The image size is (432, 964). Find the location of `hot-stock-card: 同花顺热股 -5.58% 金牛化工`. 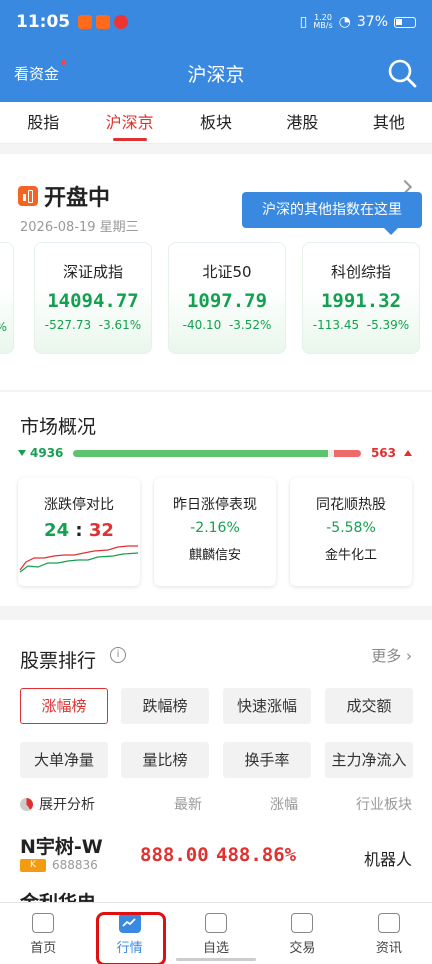

hot-stock-card: 同花顺热股 -5.58% 金牛化工 is located at coordinates (351, 532).